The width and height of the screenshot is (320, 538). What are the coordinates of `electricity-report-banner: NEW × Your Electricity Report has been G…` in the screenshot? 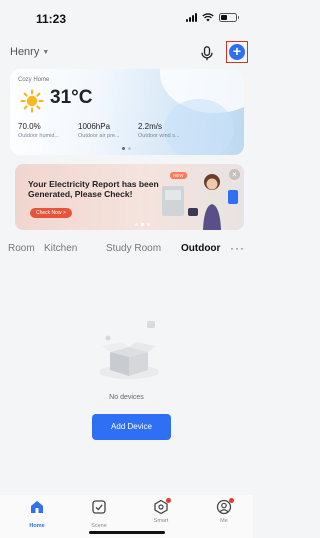 It's located at (129, 197).